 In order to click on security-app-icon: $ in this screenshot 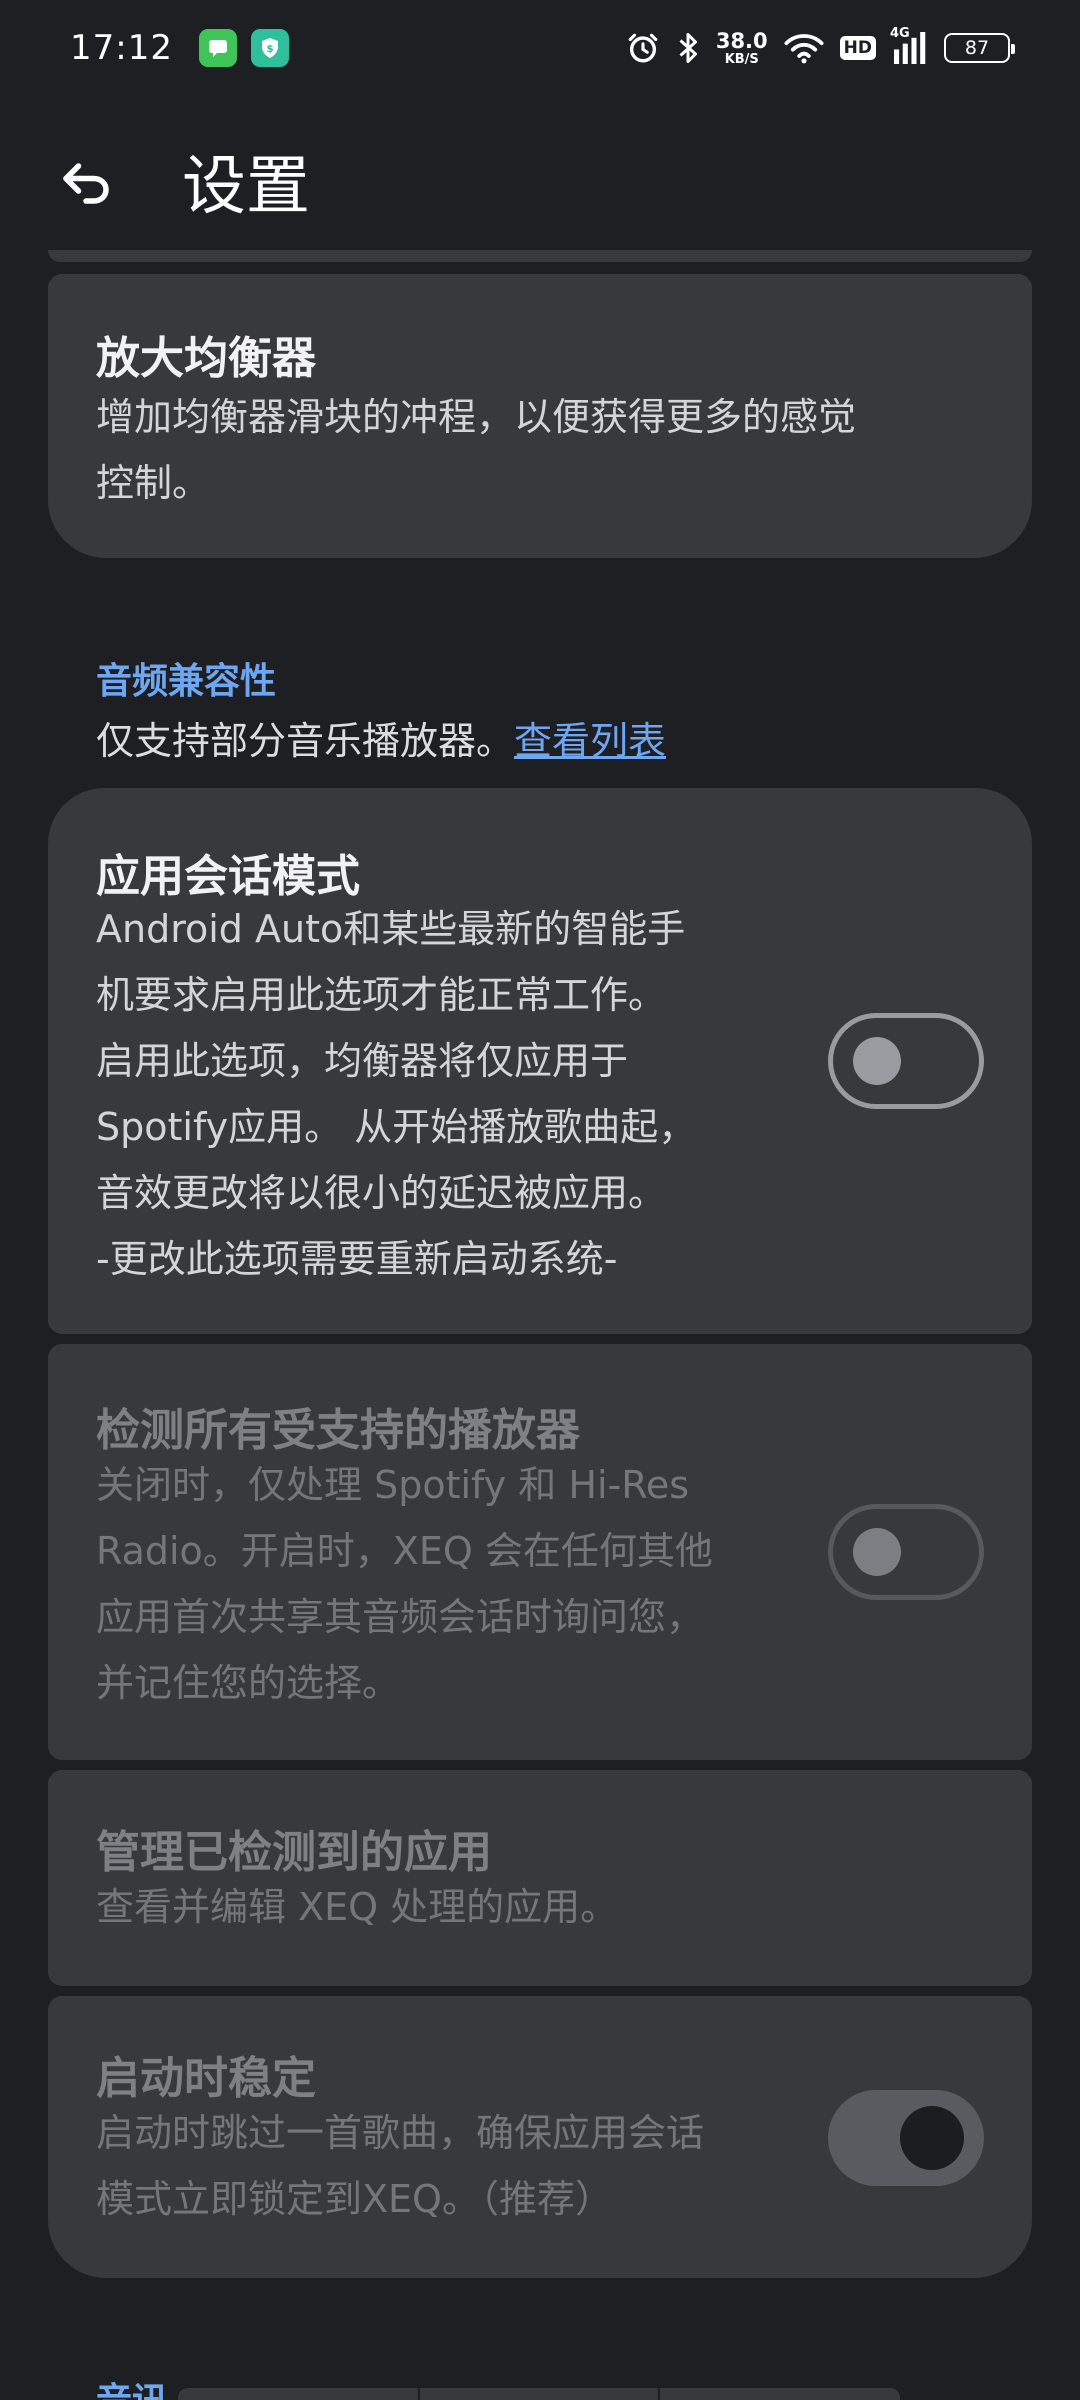, I will do `click(269, 48)`.